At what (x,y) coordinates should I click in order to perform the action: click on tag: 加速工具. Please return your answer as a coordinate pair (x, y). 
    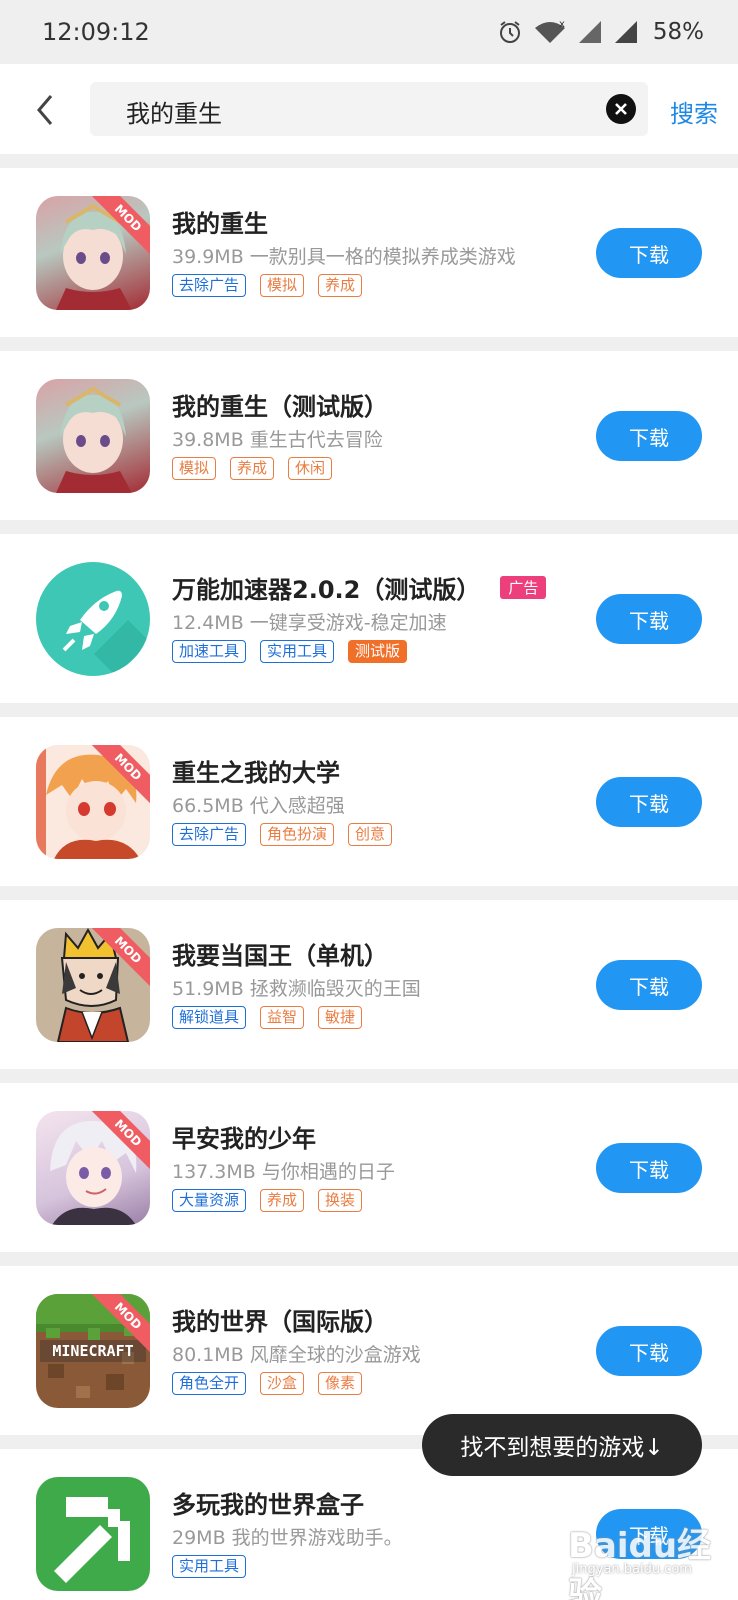
    Looking at the image, I should click on (209, 651).